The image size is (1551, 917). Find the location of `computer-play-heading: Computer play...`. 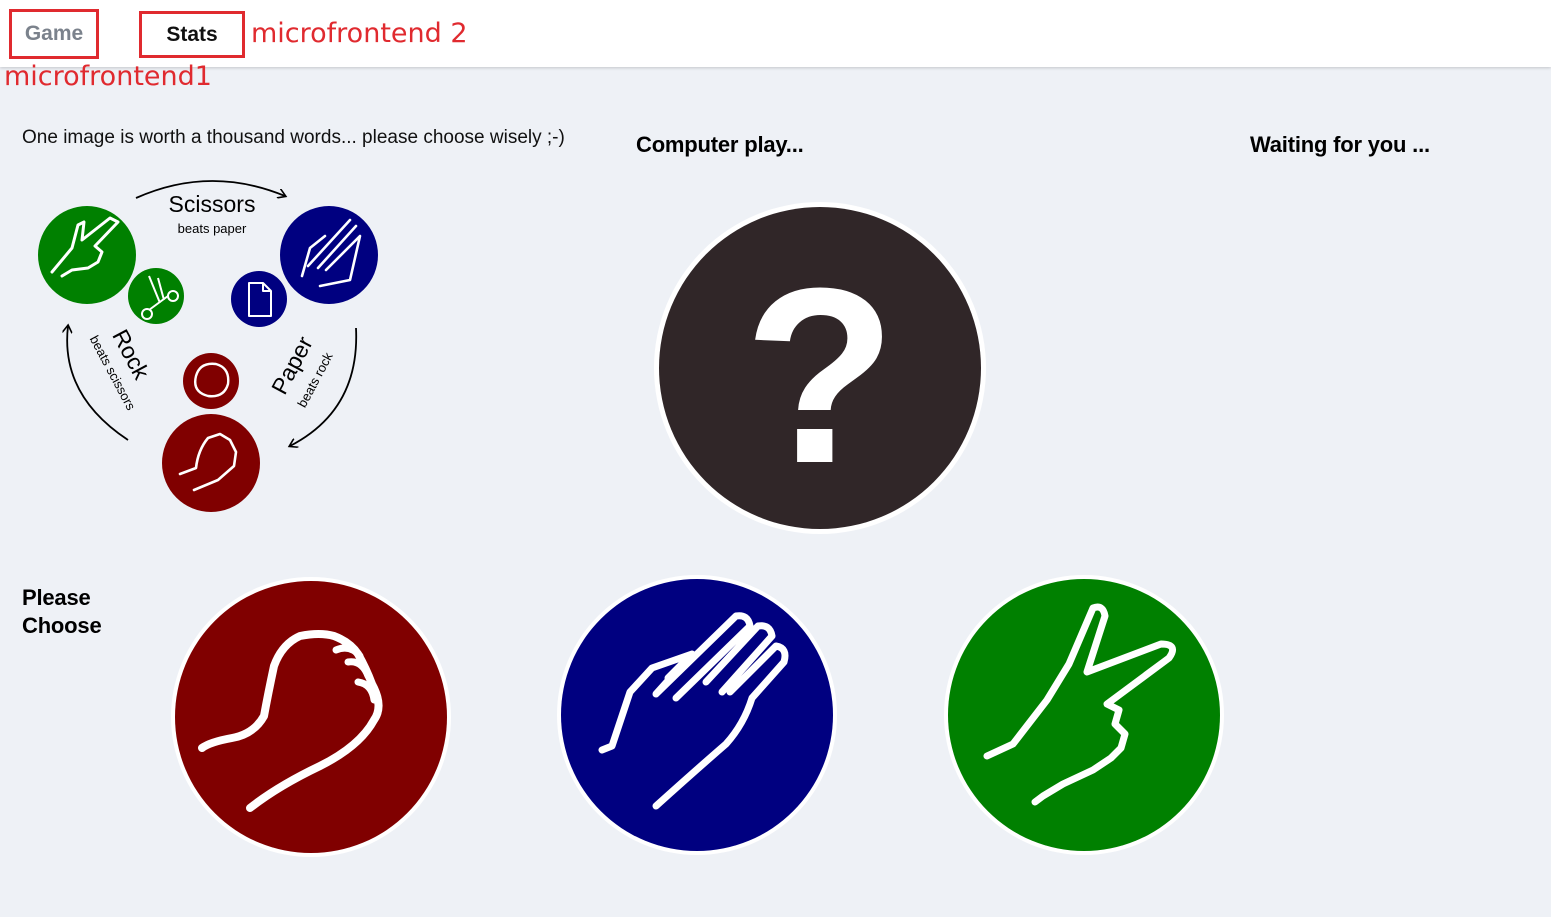

computer-play-heading: Computer play... is located at coordinates (720, 144).